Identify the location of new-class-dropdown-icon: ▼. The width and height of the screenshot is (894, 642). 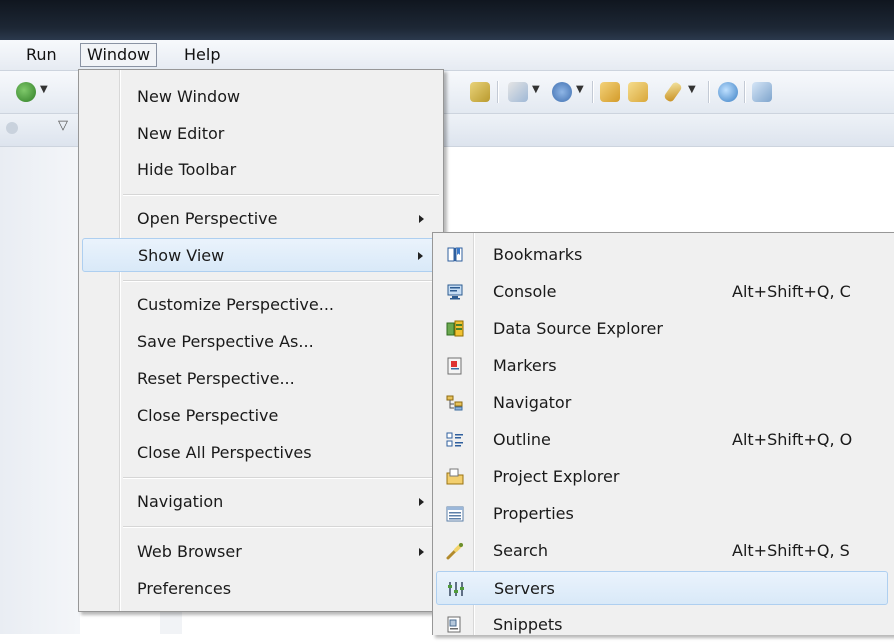
(580, 89).